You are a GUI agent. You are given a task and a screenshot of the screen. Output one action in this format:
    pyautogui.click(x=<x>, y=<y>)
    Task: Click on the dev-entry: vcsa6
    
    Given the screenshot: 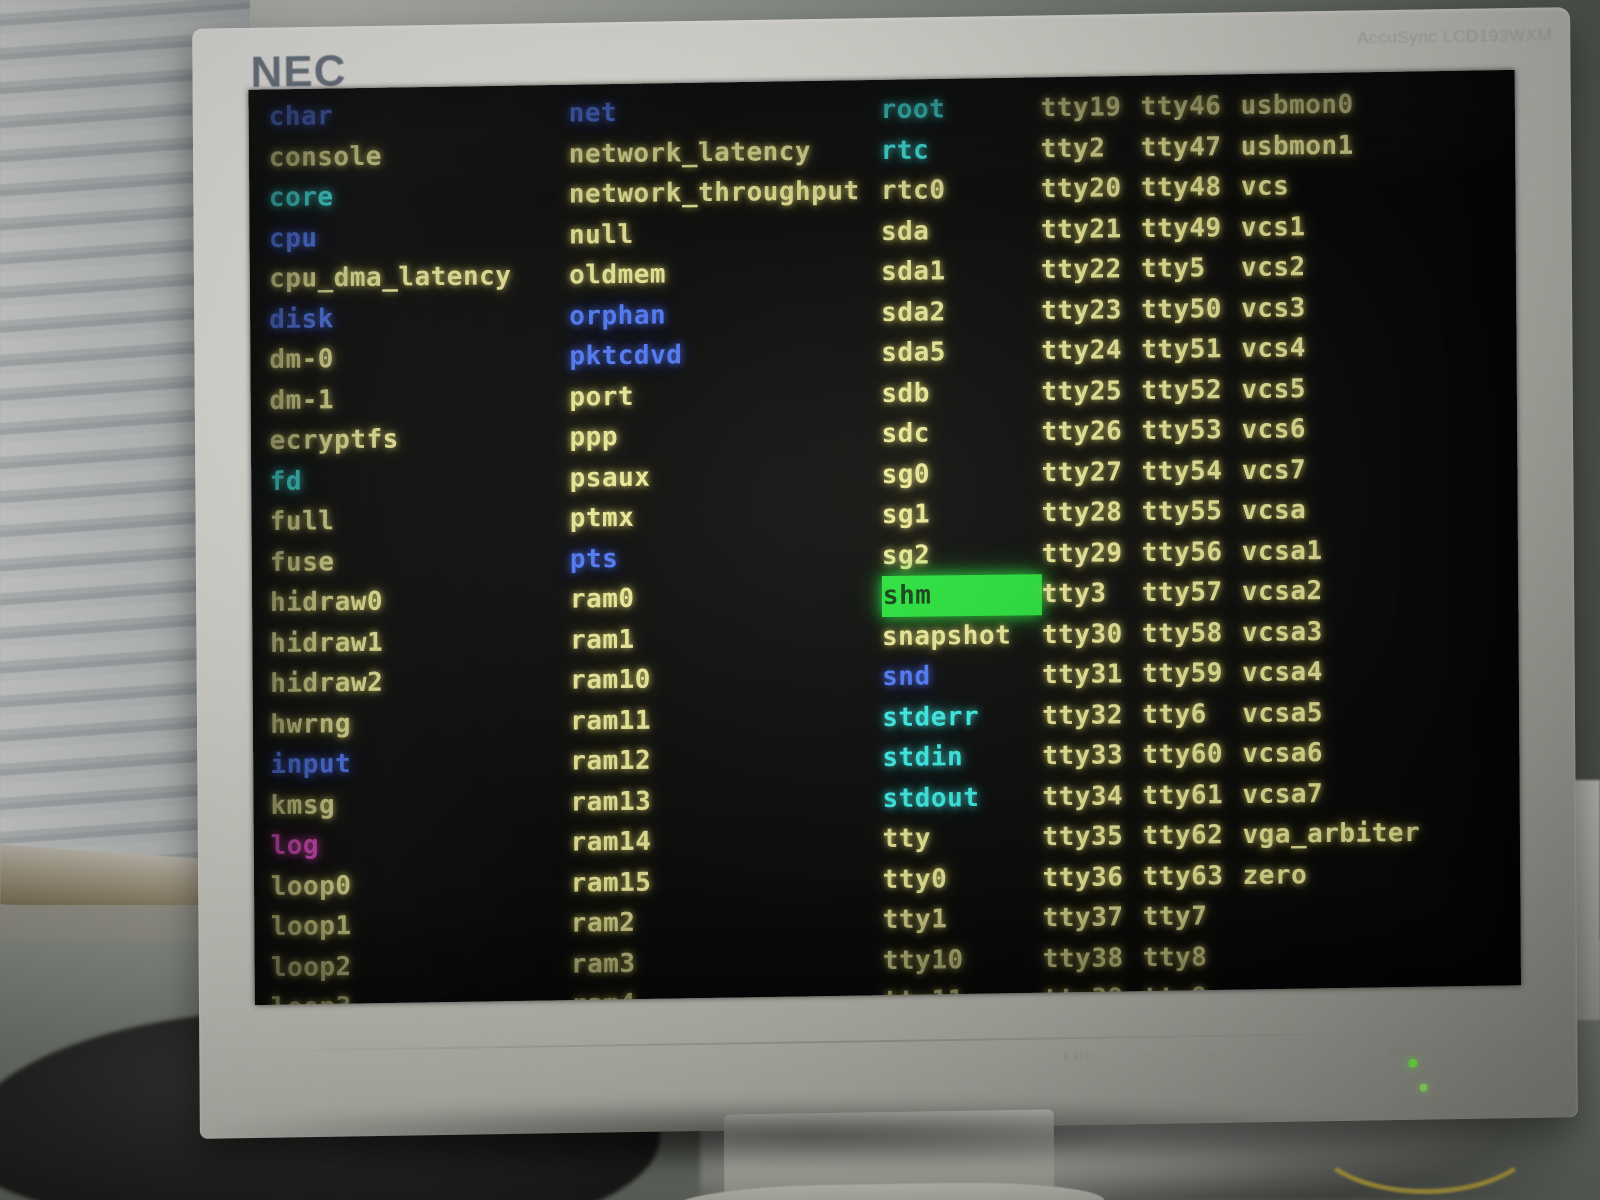 What is the action you would take?
    pyautogui.click(x=1342, y=753)
    